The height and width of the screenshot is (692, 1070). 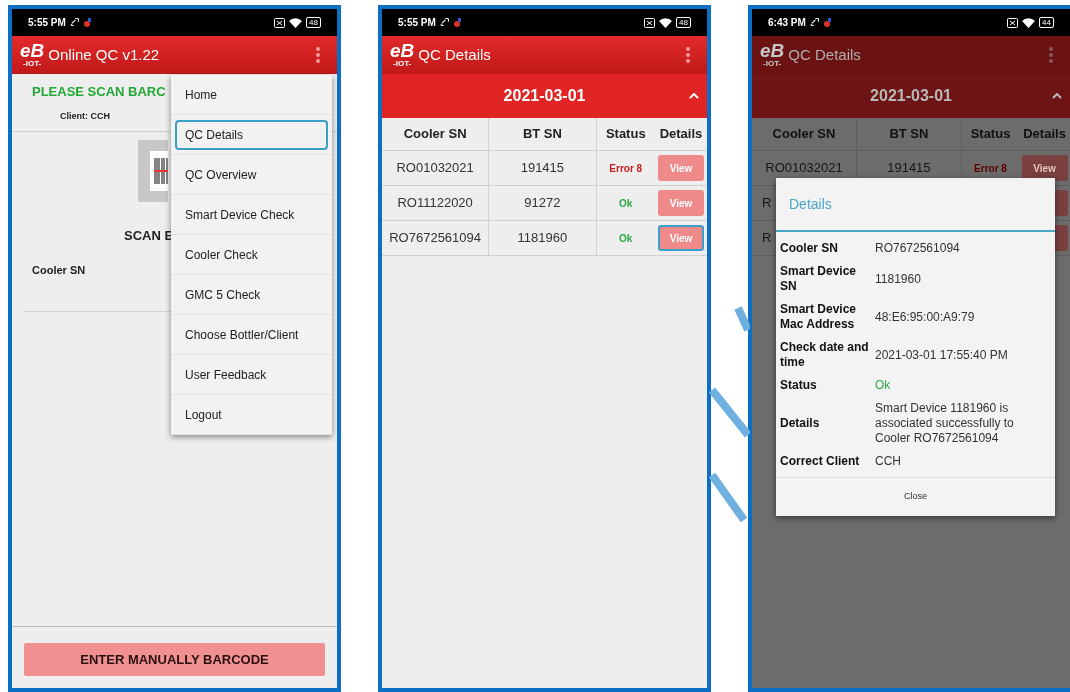 What do you see at coordinates (917, 248) in the screenshot?
I see `field-value: RO7672561094` at bounding box center [917, 248].